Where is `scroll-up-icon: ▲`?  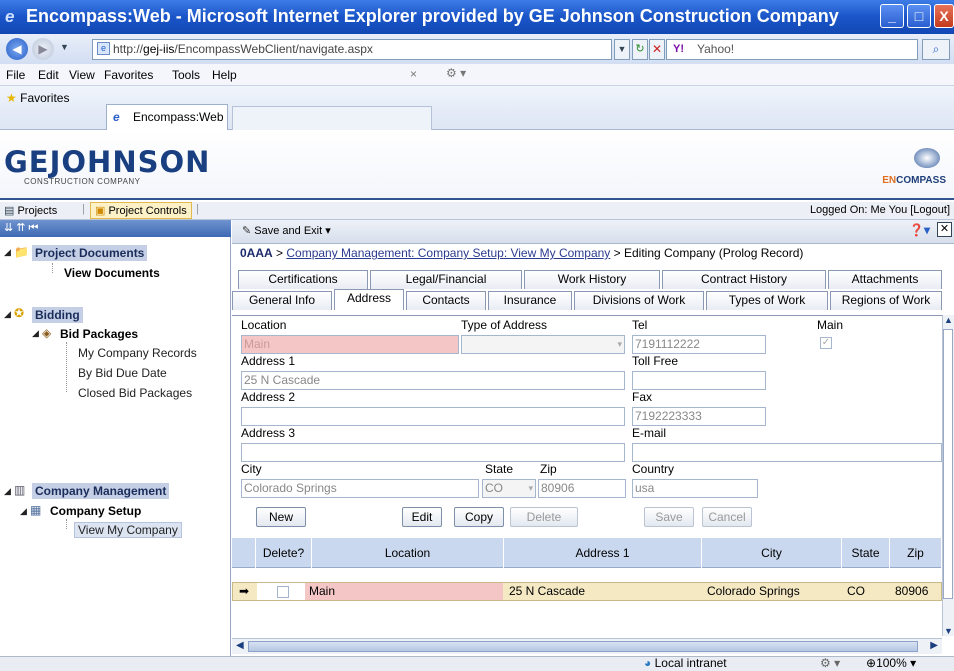
scroll-up-icon: ▲ is located at coordinates (948, 320).